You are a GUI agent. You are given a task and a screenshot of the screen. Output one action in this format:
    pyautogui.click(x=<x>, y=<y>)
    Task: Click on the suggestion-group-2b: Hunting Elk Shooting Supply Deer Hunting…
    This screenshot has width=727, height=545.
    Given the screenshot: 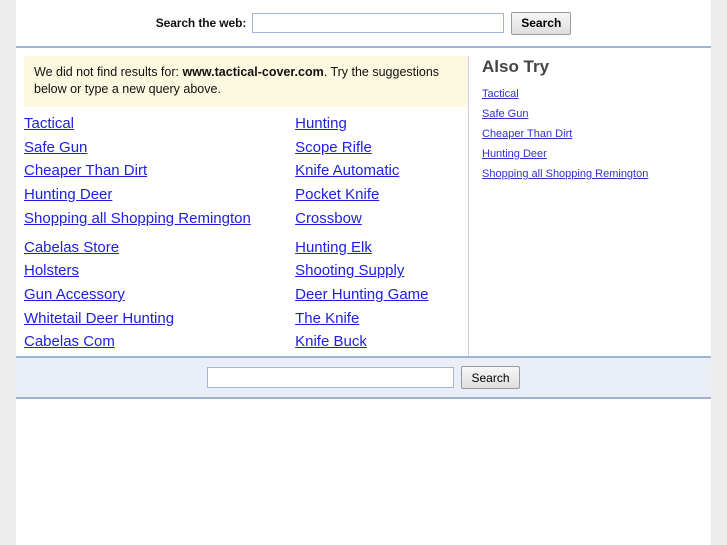 What is the action you would take?
    pyautogui.click(x=381, y=295)
    